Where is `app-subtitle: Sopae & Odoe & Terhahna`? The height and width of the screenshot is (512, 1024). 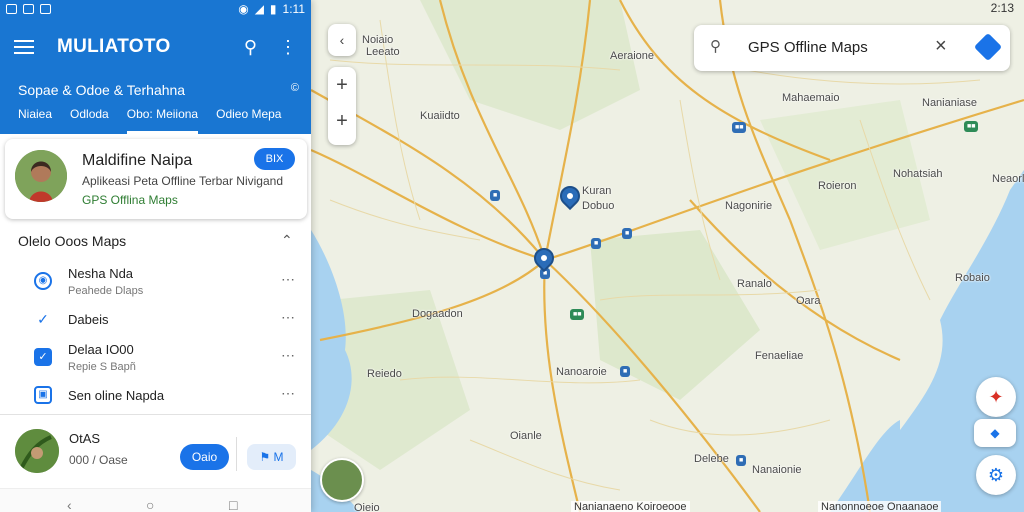 app-subtitle: Sopae & Odoe & Terhahna is located at coordinates (102, 90).